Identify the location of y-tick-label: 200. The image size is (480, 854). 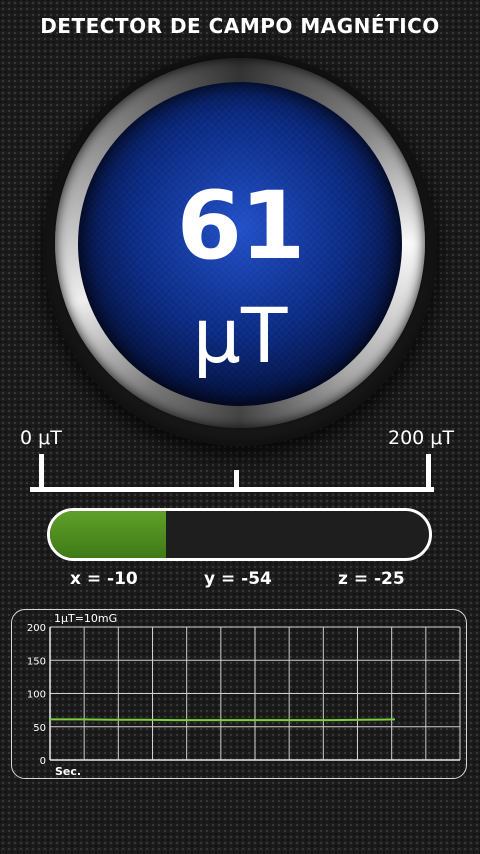
(36, 628).